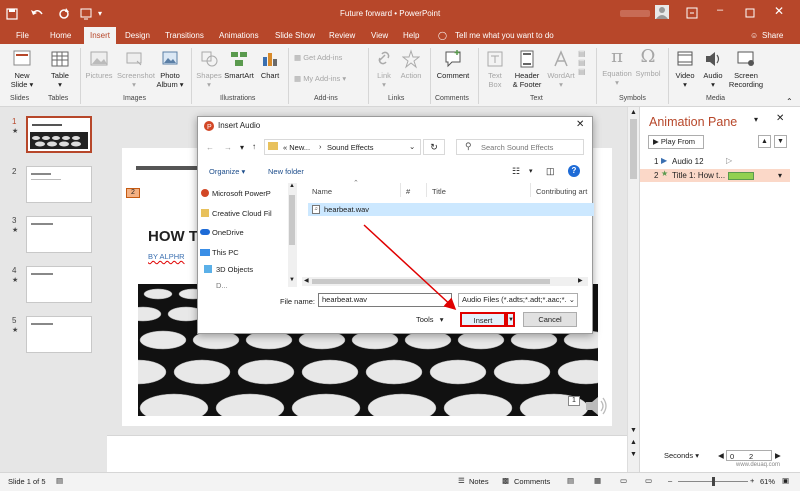 This screenshot has width=800, height=491. I want to click on tab-review: Review, so click(342, 35).